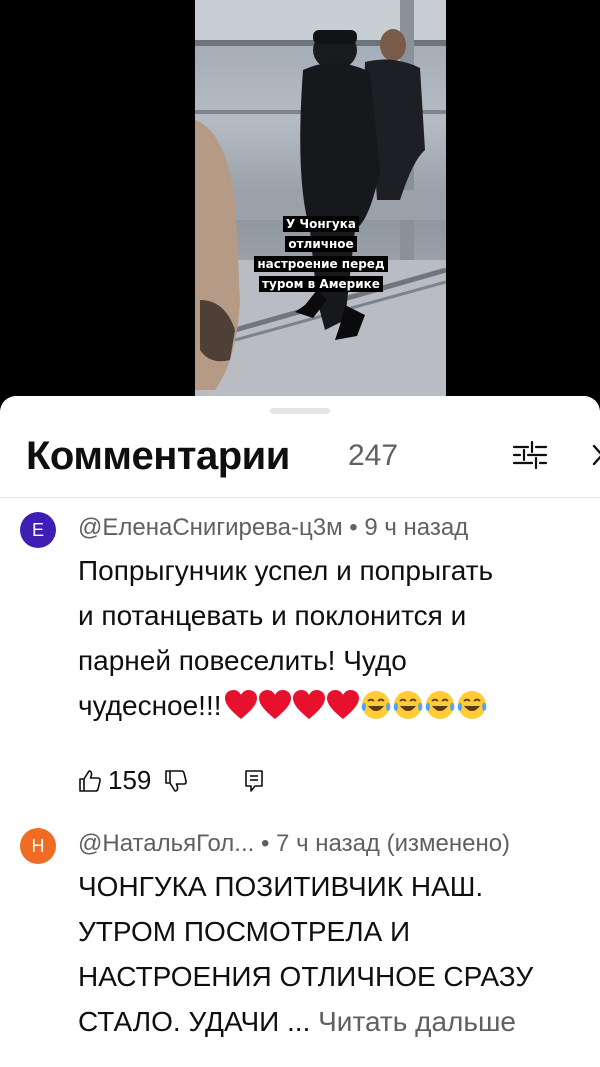 Image resolution: width=600 pixels, height=1067 pixels. Describe the element at coordinates (38, 846) in the screenshot. I see `avatar: Н` at that location.